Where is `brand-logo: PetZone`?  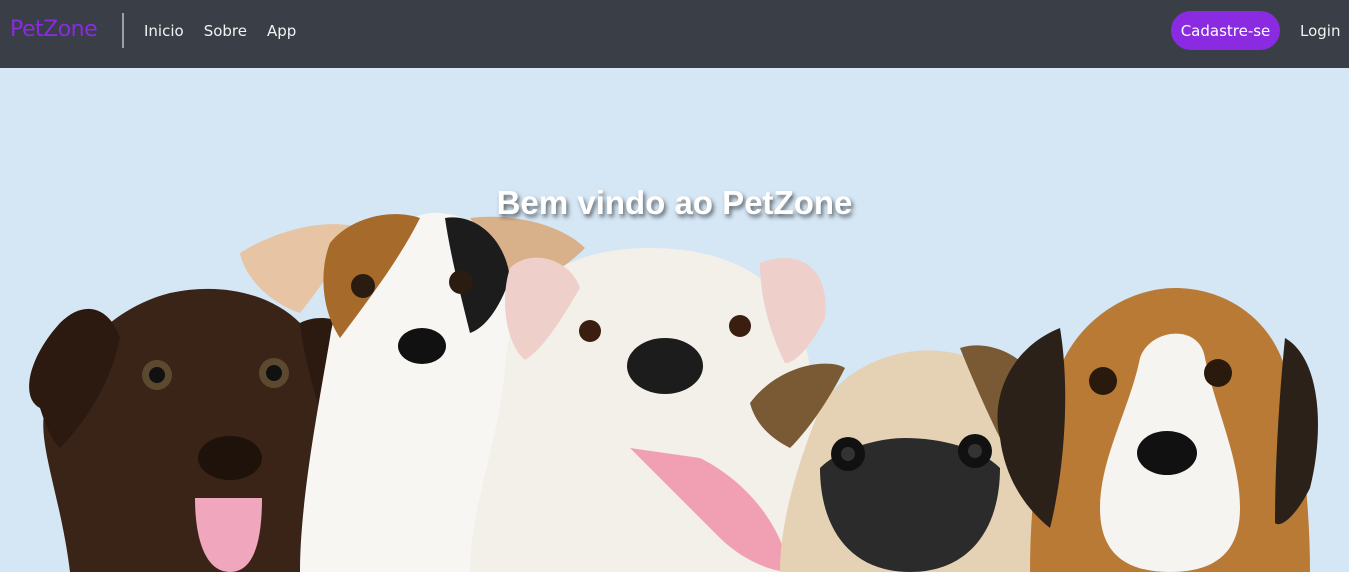
brand-logo: PetZone is located at coordinates (54, 29).